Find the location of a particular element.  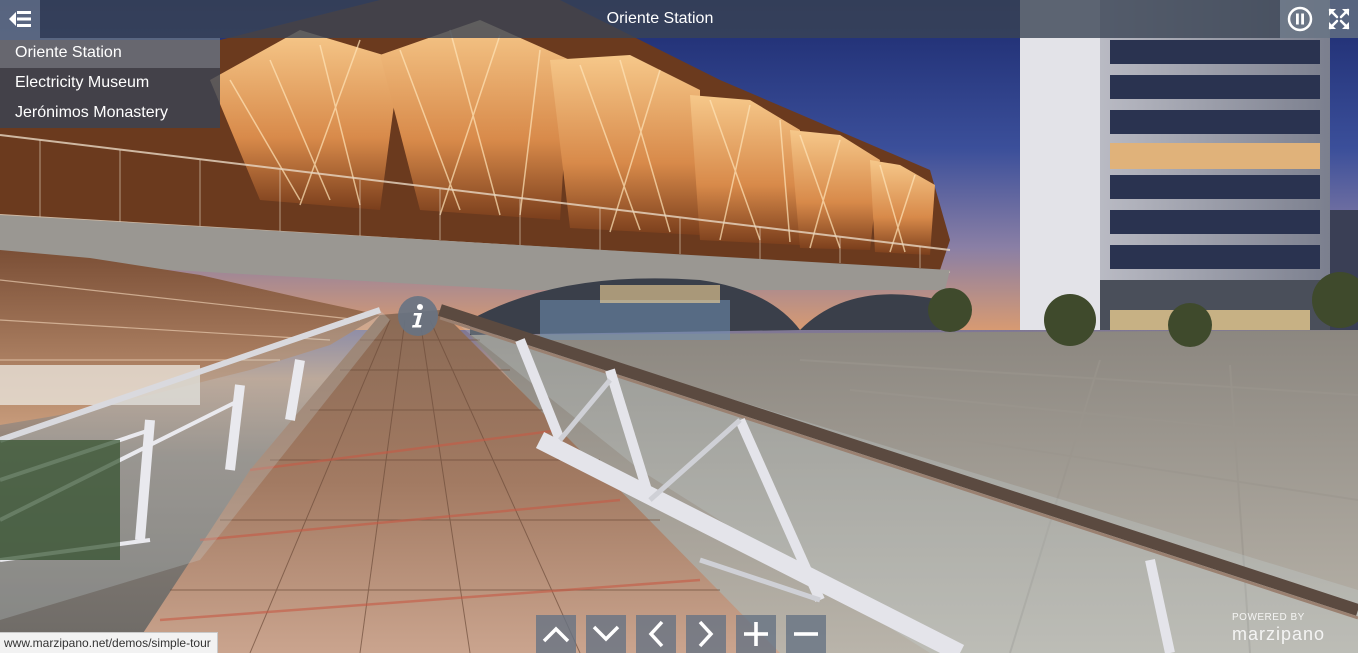

scene-item-oriente-station: Oriente Station is located at coordinates (110, 53).